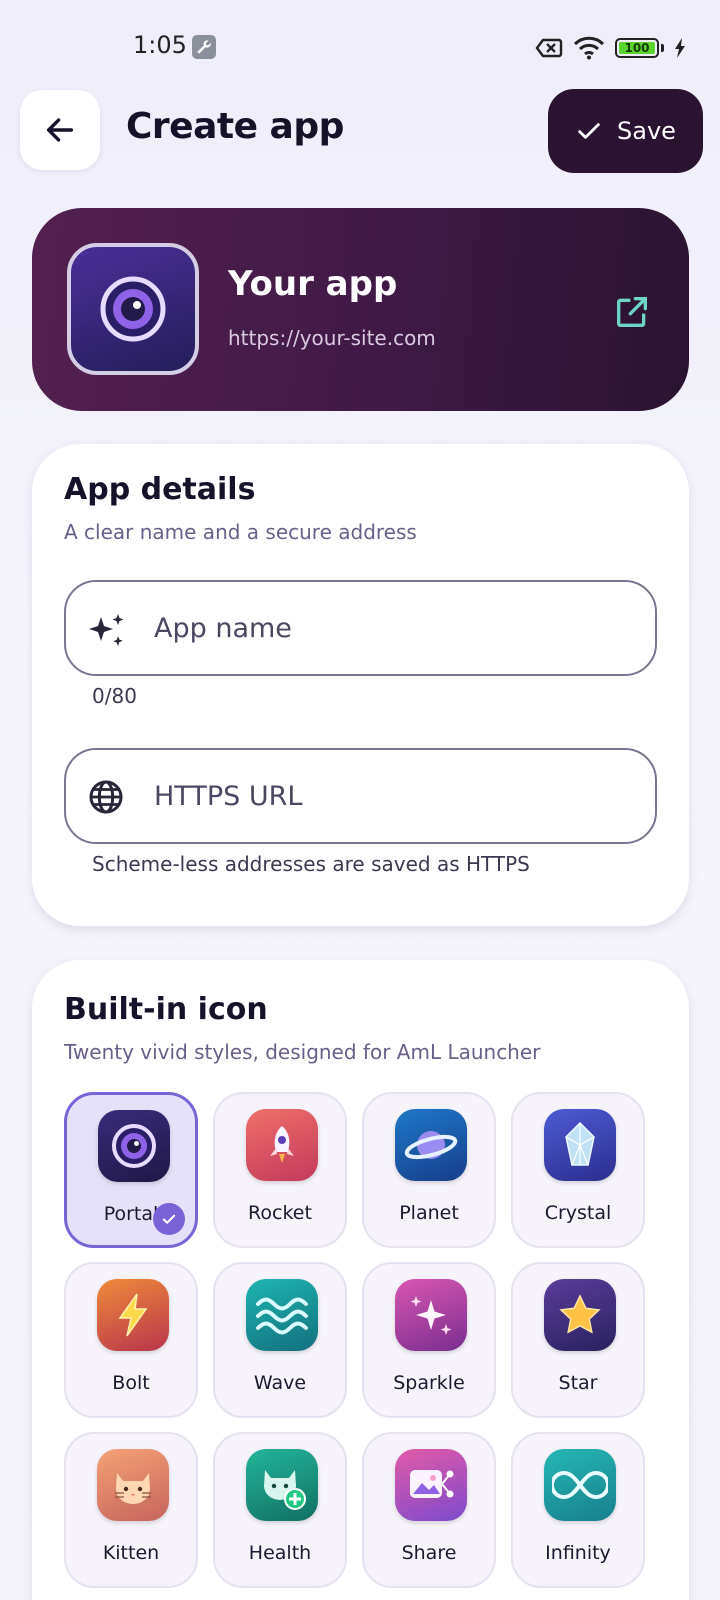 This screenshot has height=1600, width=720. Describe the element at coordinates (332, 338) in the screenshot. I see `preview-app-url: https://your-site.com` at that location.